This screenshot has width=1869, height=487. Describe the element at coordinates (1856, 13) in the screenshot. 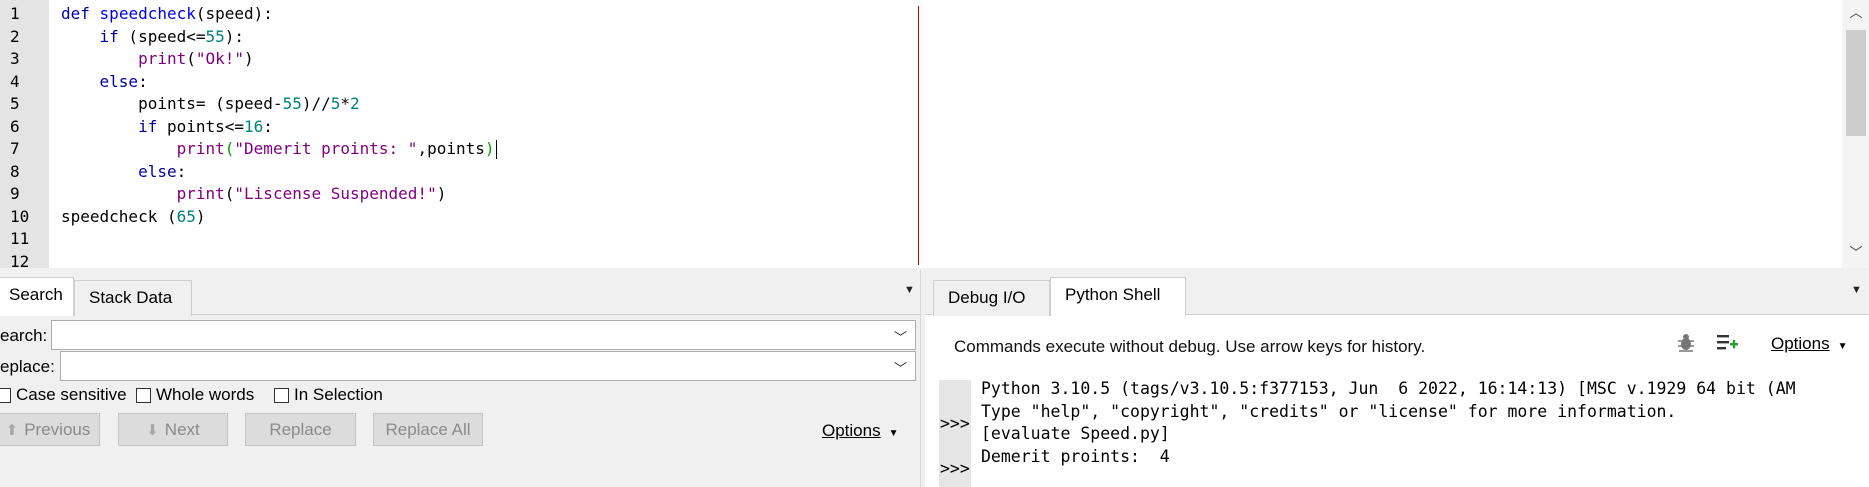

I see `chevron-up-icon: ︿` at that location.